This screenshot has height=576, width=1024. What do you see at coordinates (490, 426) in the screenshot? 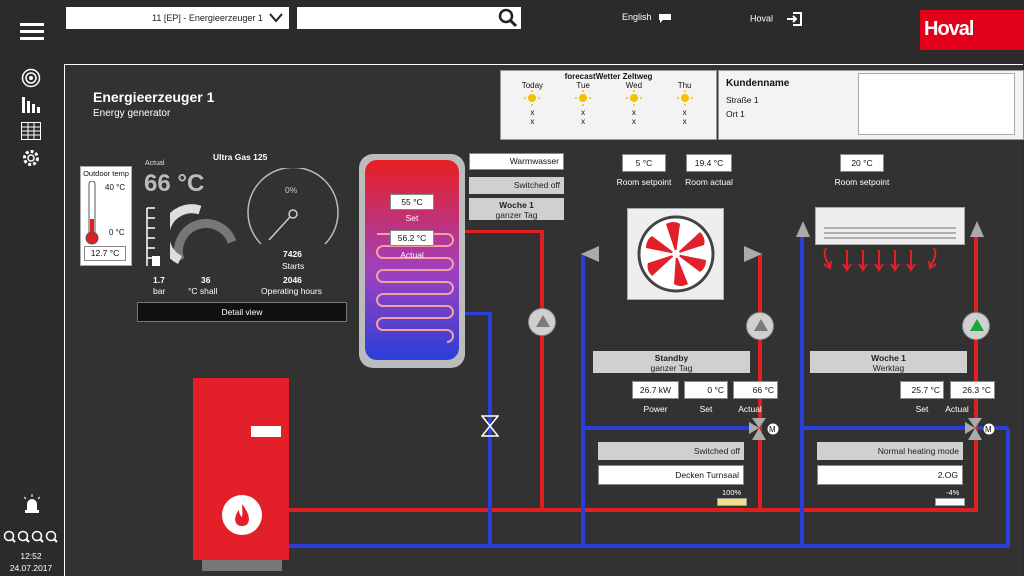
I see `tank-valve-icon` at bounding box center [490, 426].